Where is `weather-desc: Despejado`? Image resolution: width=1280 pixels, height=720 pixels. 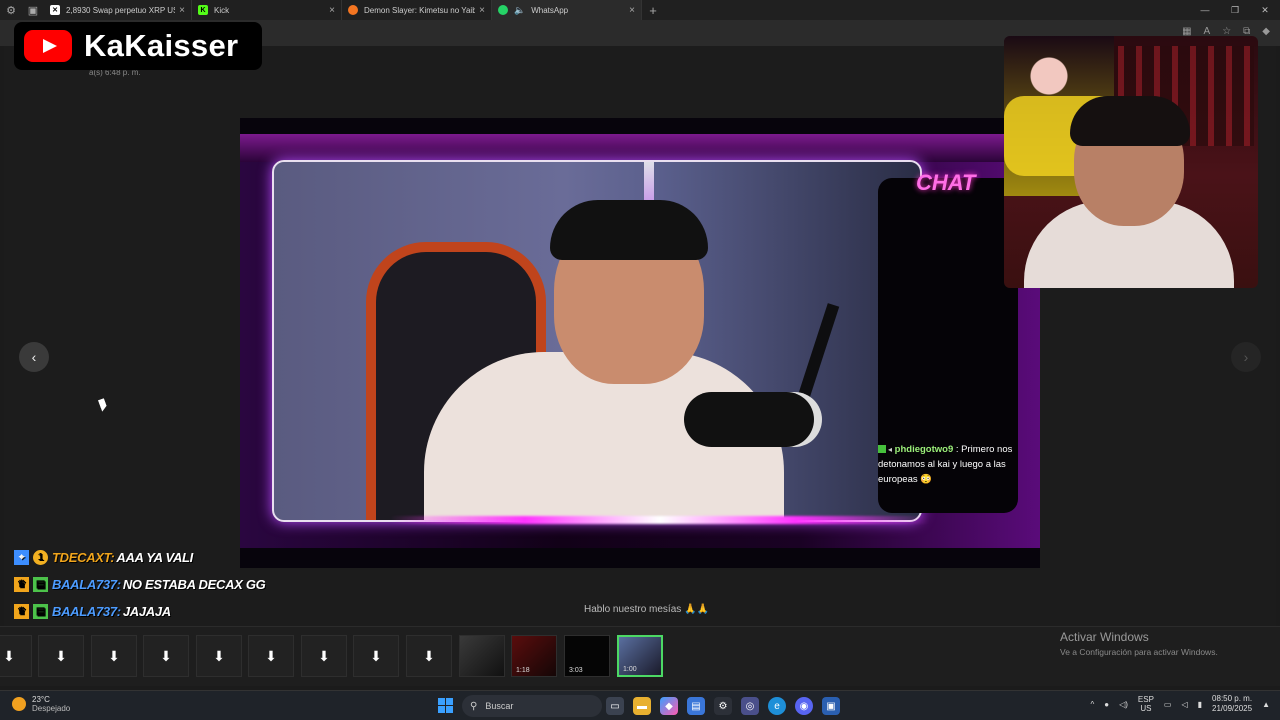
weather-desc: Despejado is located at coordinates (51, 708).